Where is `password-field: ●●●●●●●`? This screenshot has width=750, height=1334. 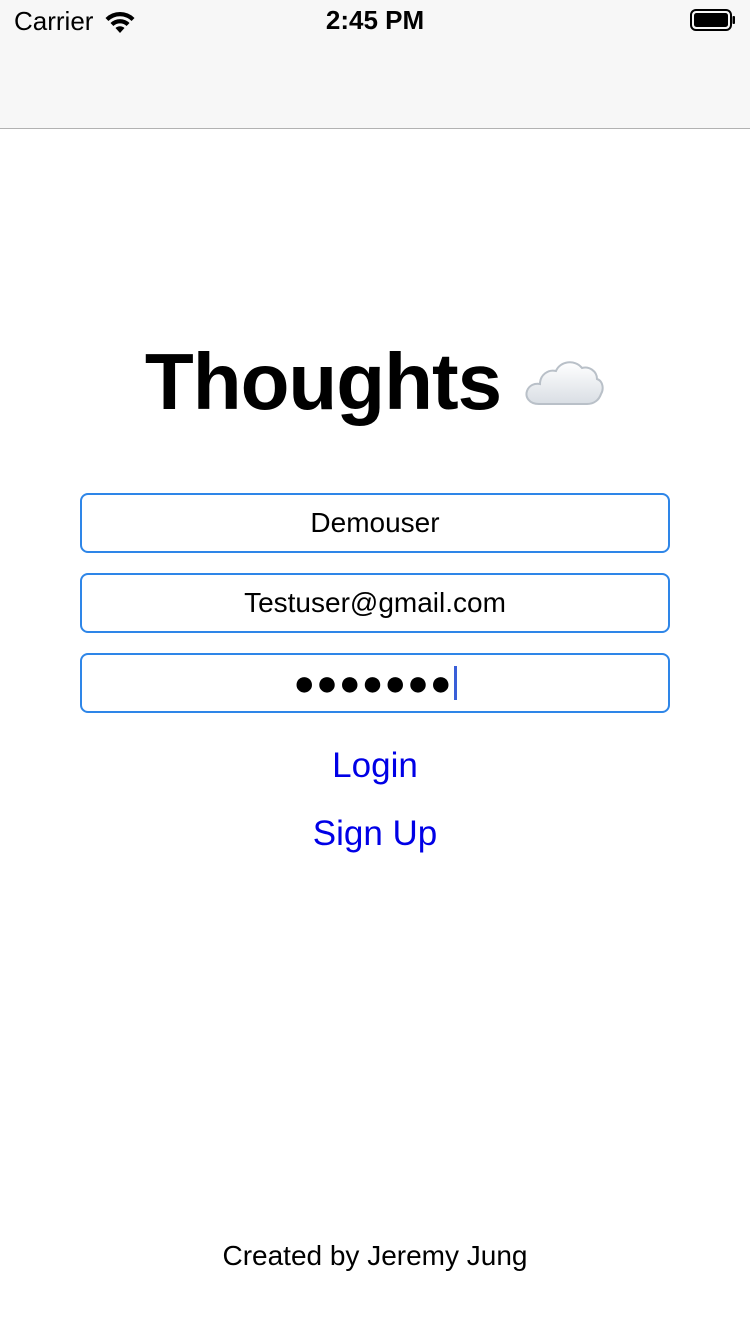
password-field: ●●●●●●● is located at coordinates (375, 683).